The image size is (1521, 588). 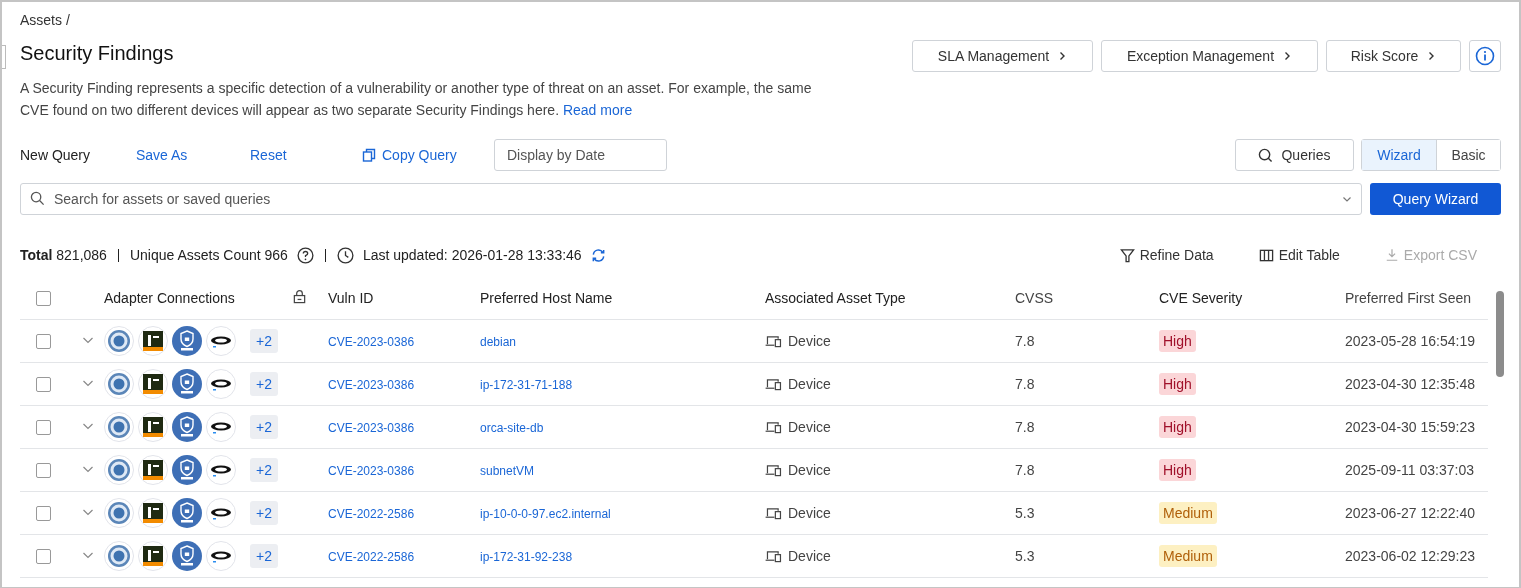 What do you see at coordinates (545, 514) in the screenshot?
I see `host-name-link: ip-10-0-0-97.ec2.internal` at bounding box center [545, 514].